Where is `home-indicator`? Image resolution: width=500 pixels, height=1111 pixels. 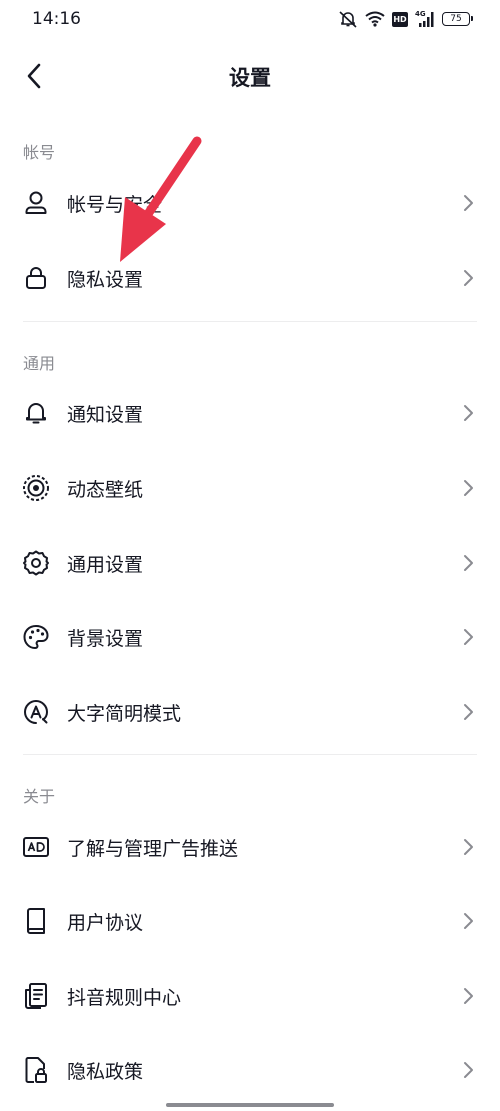
home-indicator is located at coordinates (250, 1105).